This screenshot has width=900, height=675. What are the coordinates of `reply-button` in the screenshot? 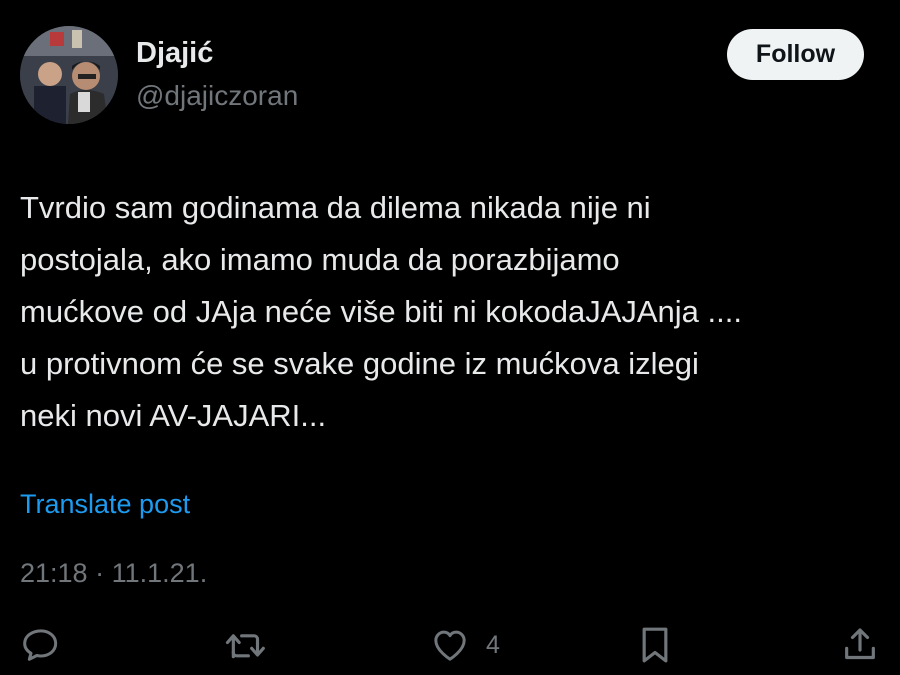 It's located at (41, 645).